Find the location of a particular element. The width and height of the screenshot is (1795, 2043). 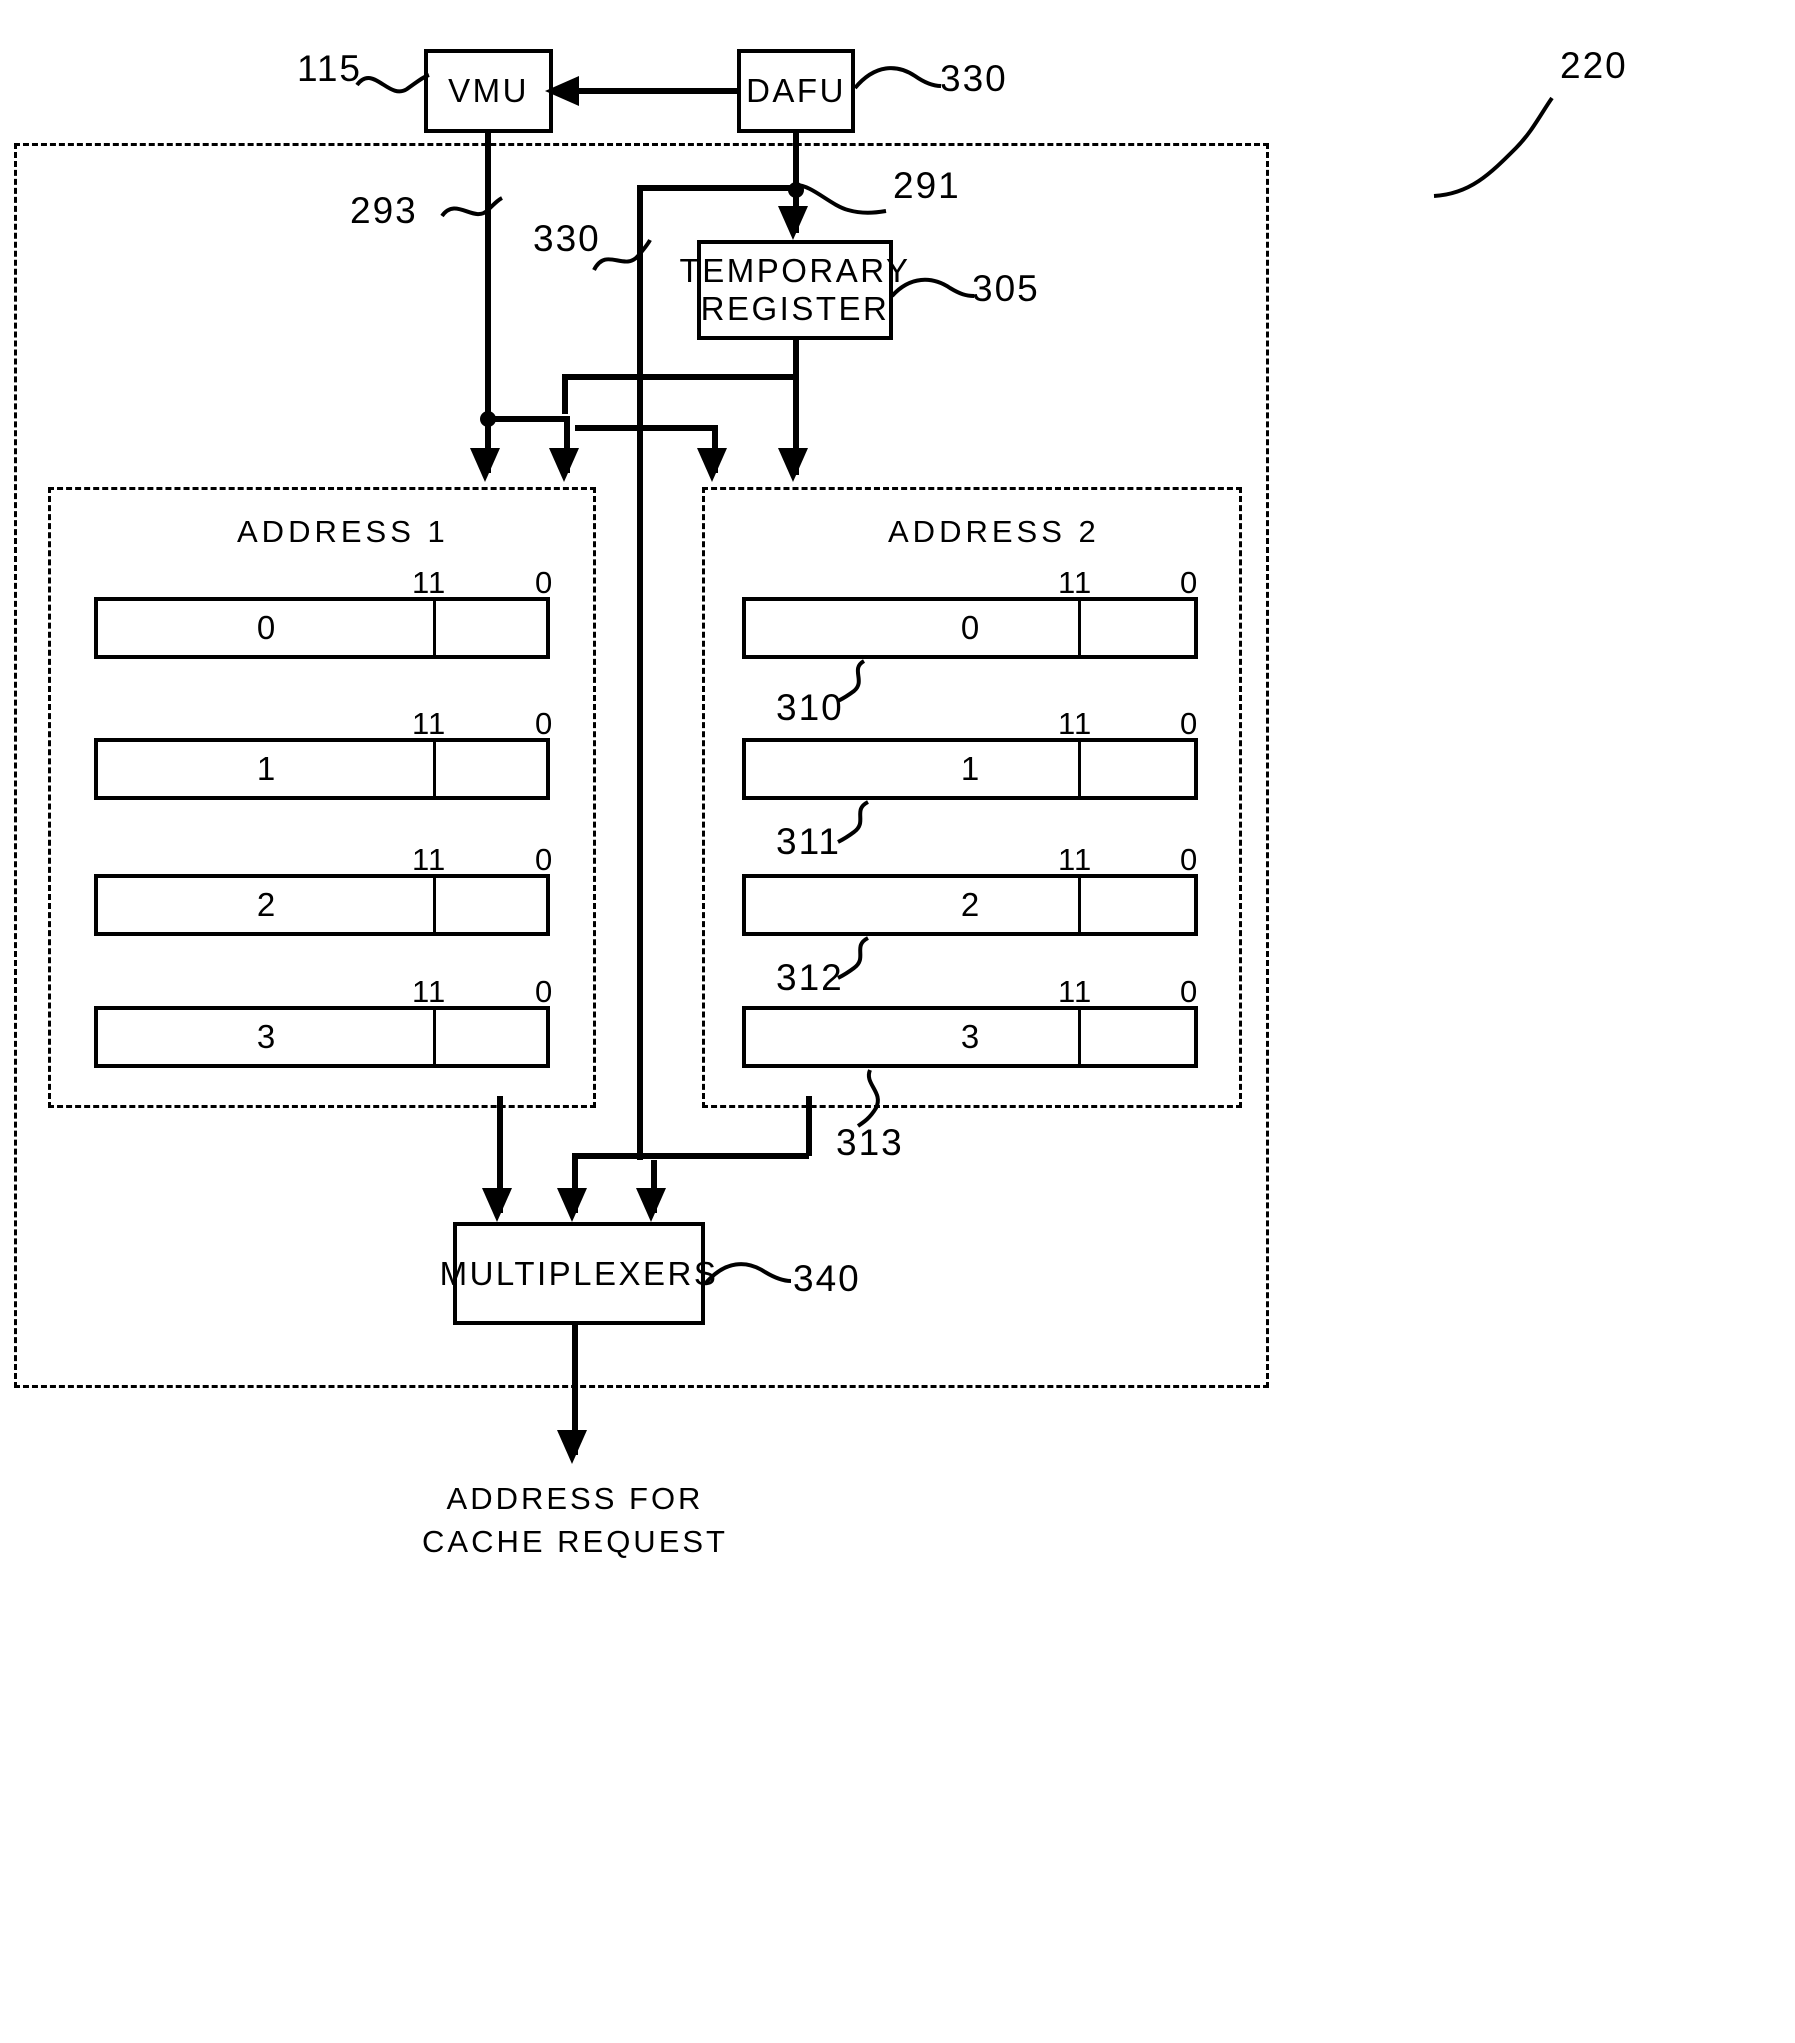

a2-reg1: 1 is located at coordinates (970, 769).